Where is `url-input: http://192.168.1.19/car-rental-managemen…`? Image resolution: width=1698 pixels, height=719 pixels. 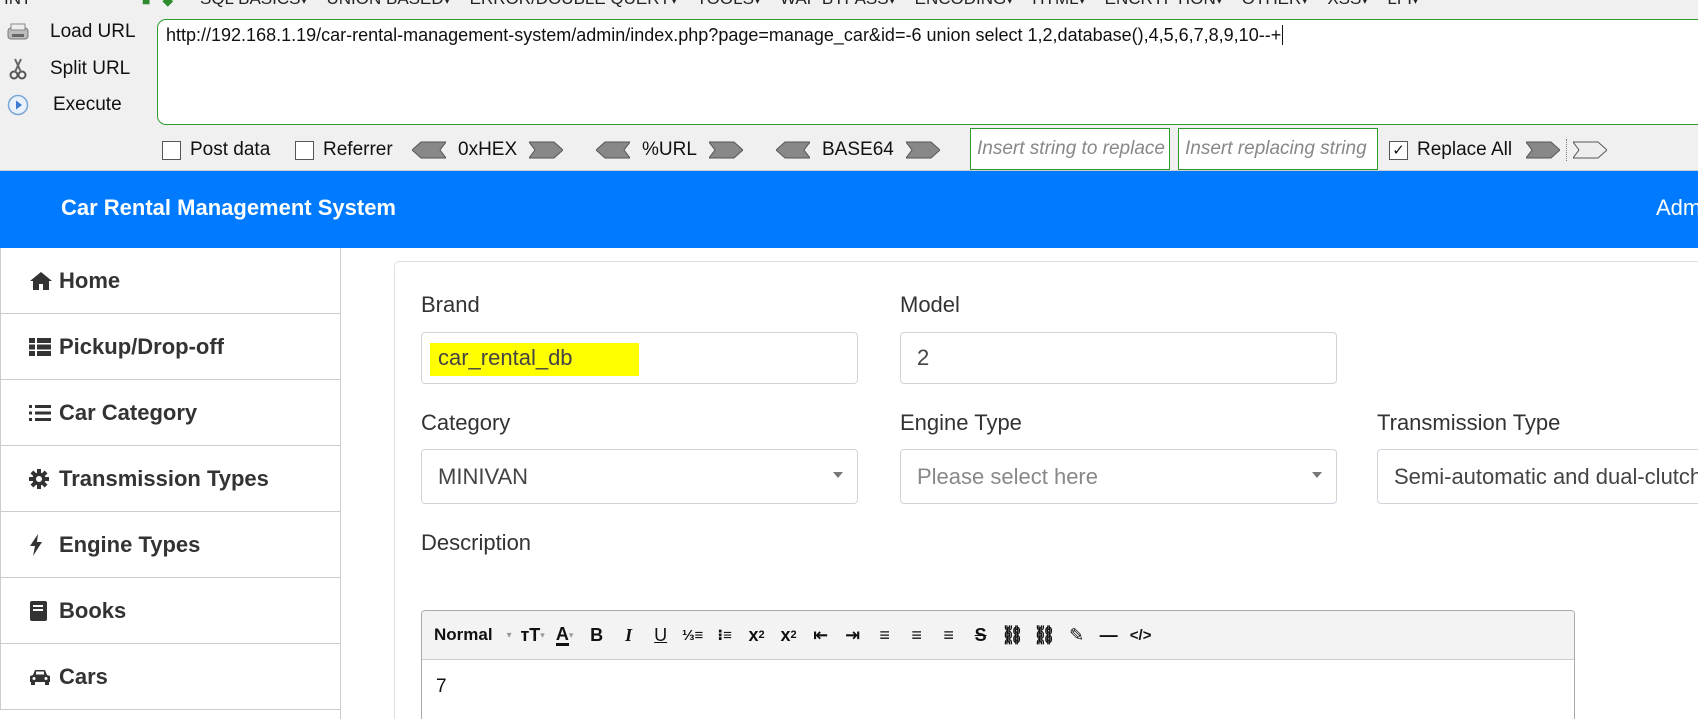 url-input: http://192.168.1.19/car-rental-managemen… is located at coordinates (927, 72).